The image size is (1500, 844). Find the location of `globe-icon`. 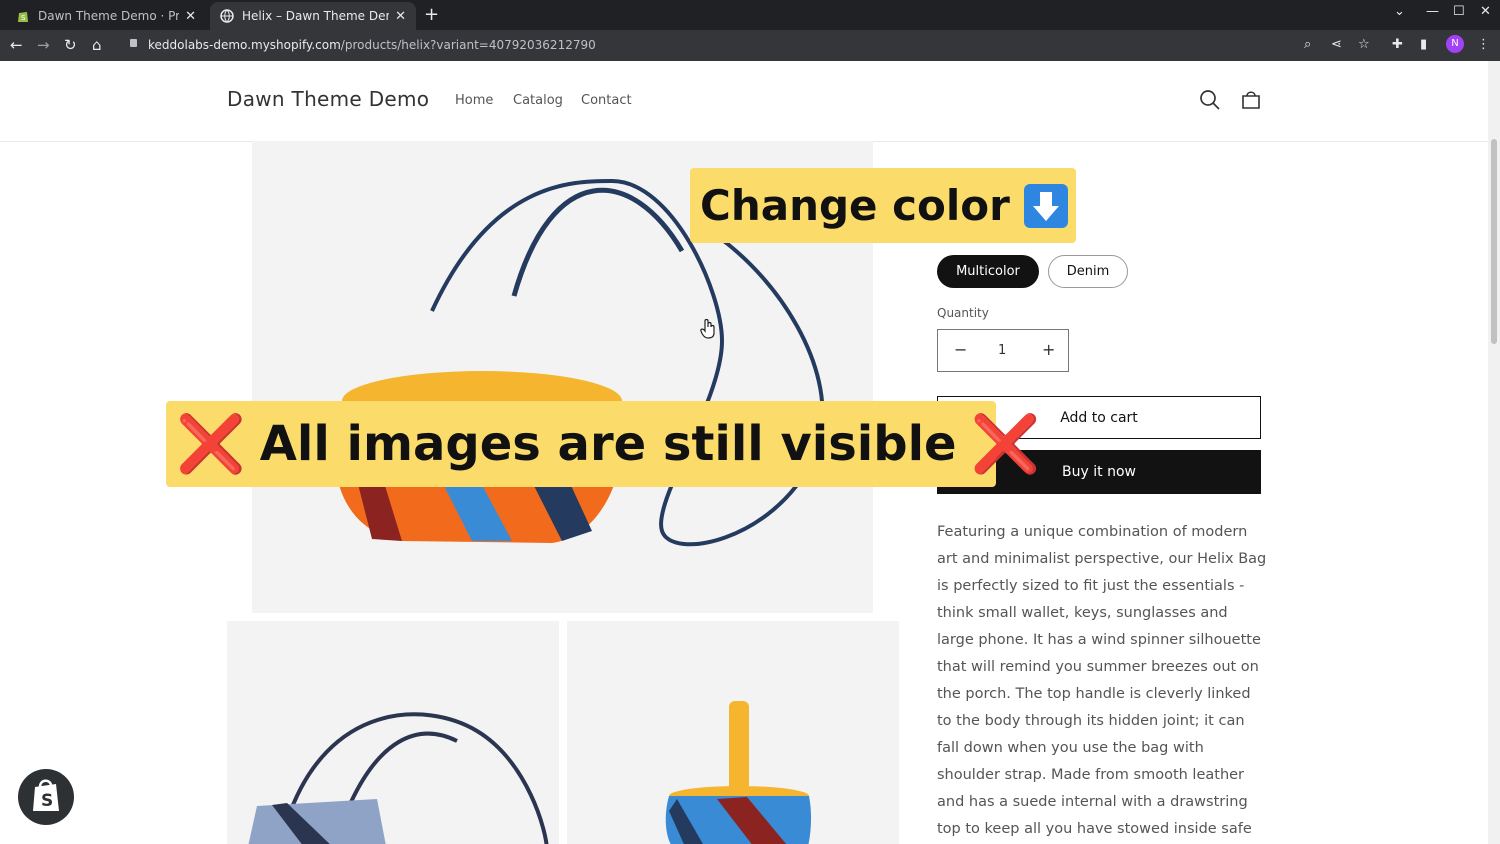

globe-icon is located at coordinates (227, 16).